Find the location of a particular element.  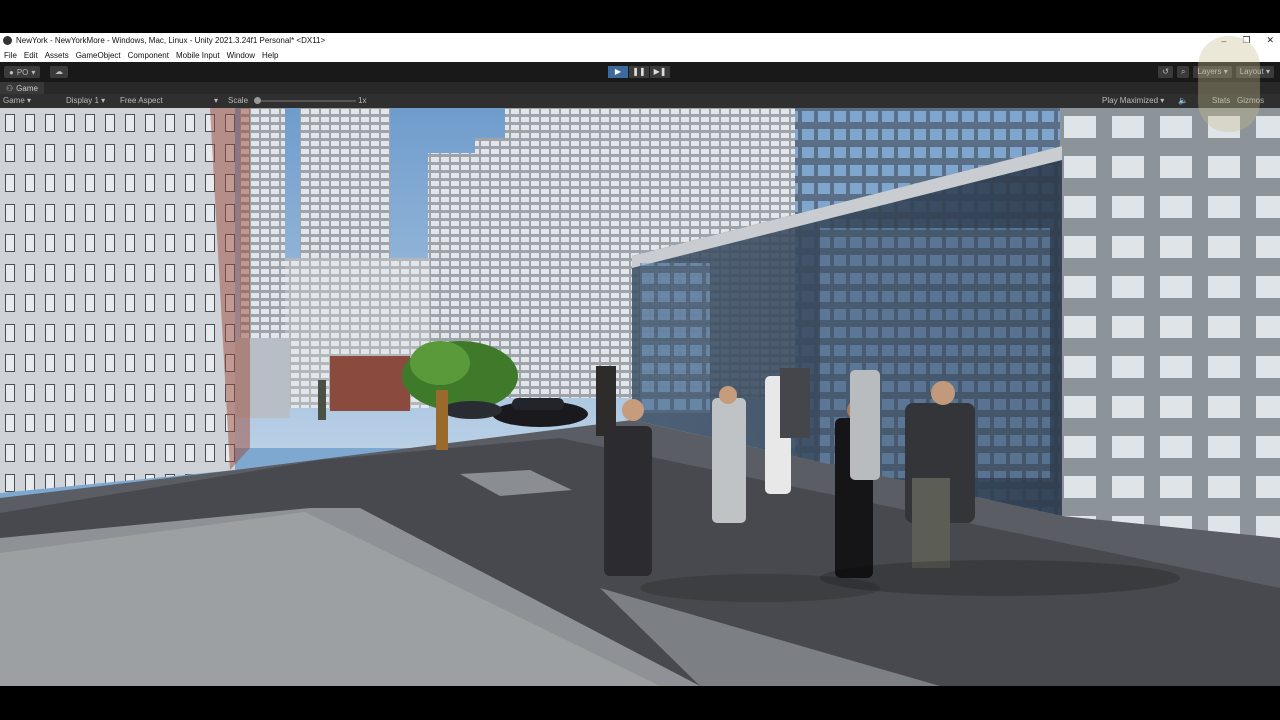

tree is located at coordinates (440, 363).